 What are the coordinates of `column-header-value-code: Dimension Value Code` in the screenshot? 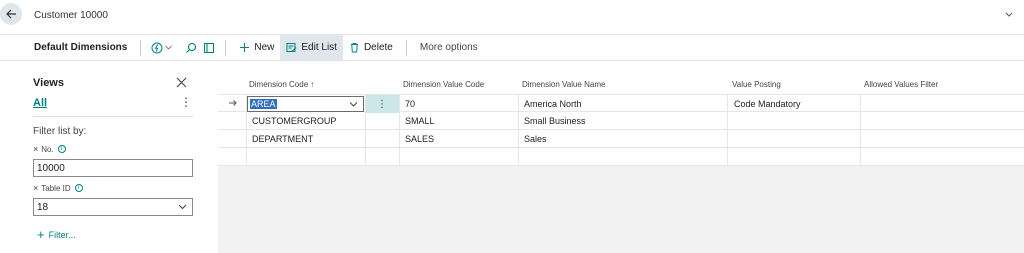 It's located at (443, 84).